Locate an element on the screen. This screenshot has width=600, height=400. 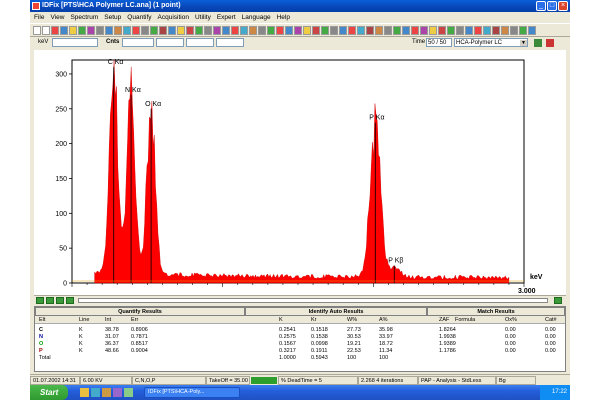
close-button: × is located at coordinates (563, 6).